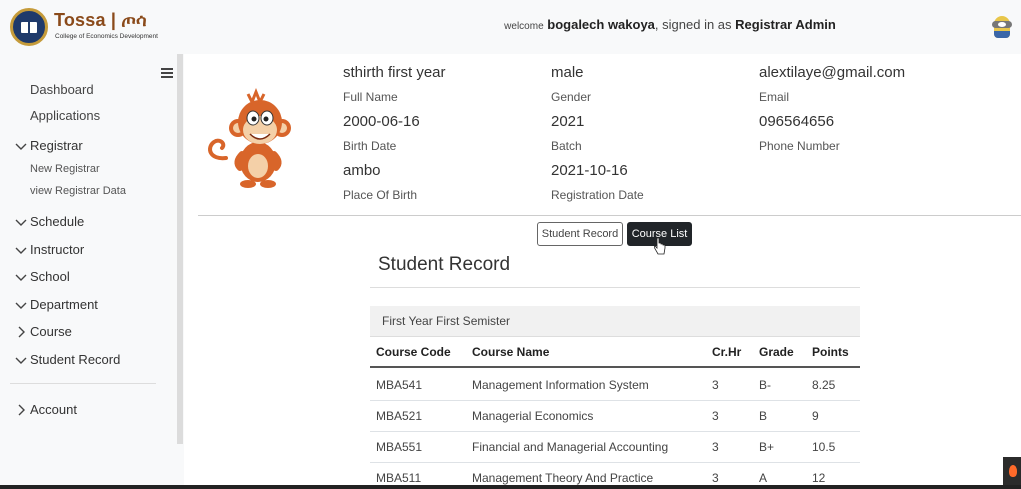 The width and height of the screenshot is (1021, 489). What do you see at coordinates (824, 447) in the screenshot?
I see `points-cell: 10.5` at bounding box center [824, 447].